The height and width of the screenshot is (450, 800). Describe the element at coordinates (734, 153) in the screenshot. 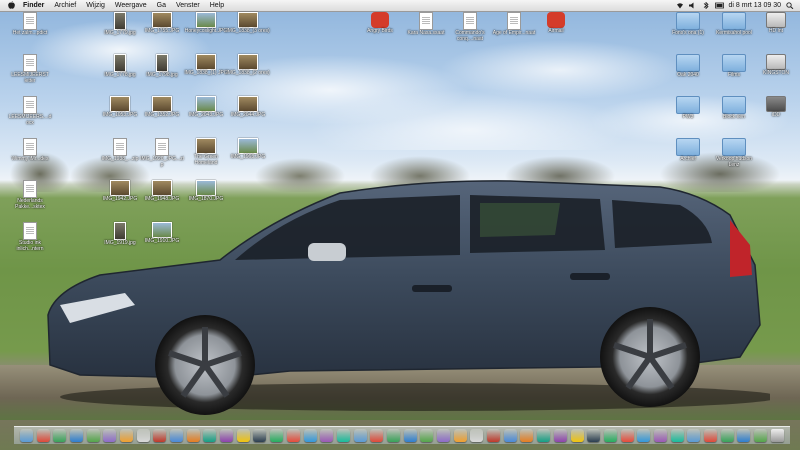

I see `desktop-icon: Verkoop hudson Lenz` at that location.